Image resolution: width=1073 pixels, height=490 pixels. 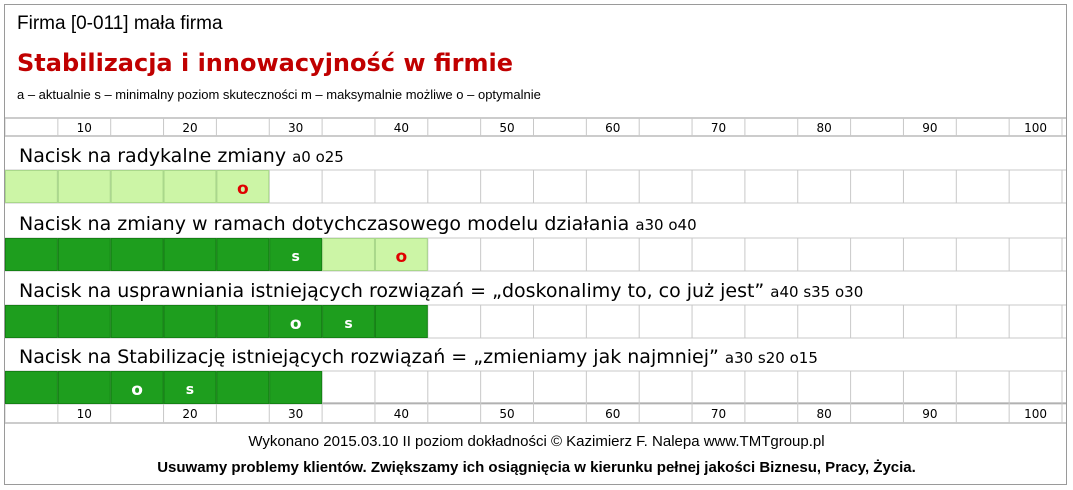 What do you see at coordinates (718, 128) in the screenshot?
I see `tick-label-top: 70` at bounding box center [718, 128].